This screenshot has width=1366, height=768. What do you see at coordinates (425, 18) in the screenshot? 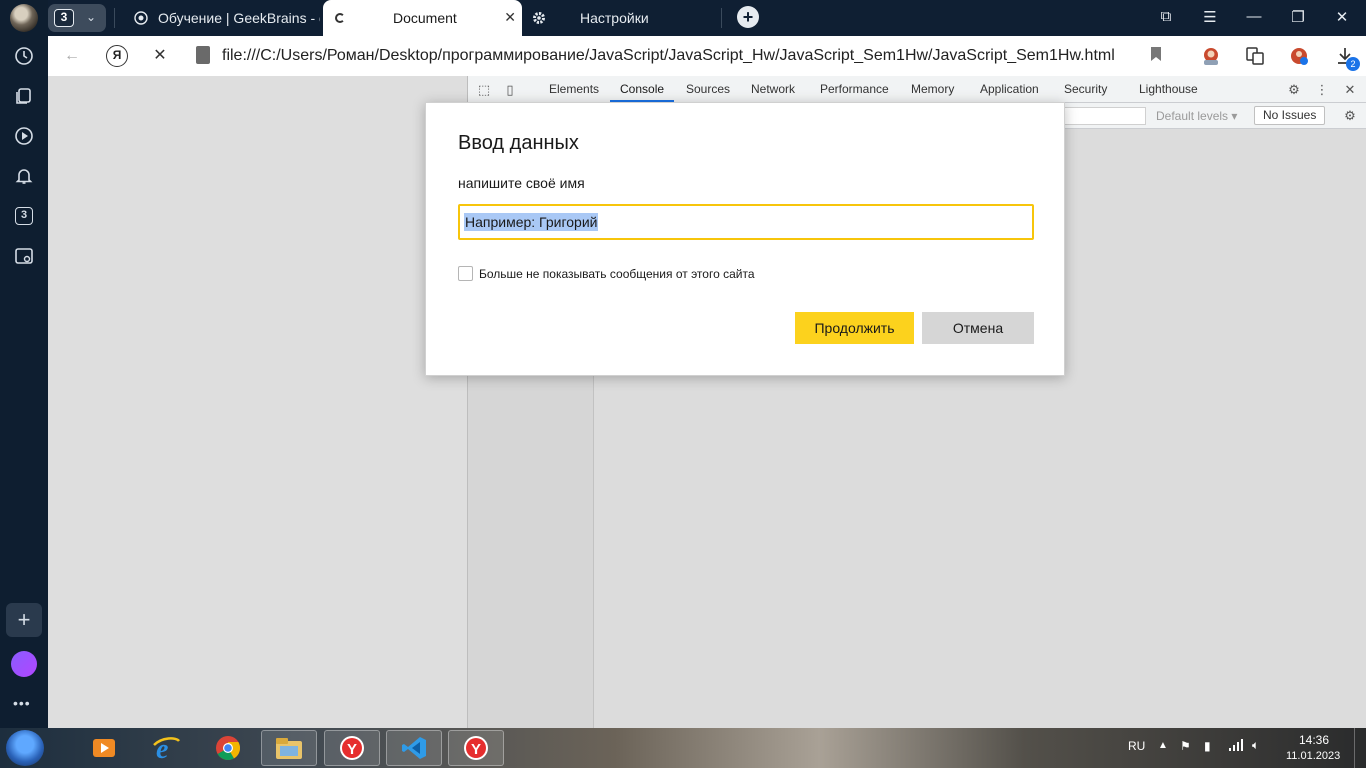
I see `tab-label: Document` at bounding box center [425, 18].